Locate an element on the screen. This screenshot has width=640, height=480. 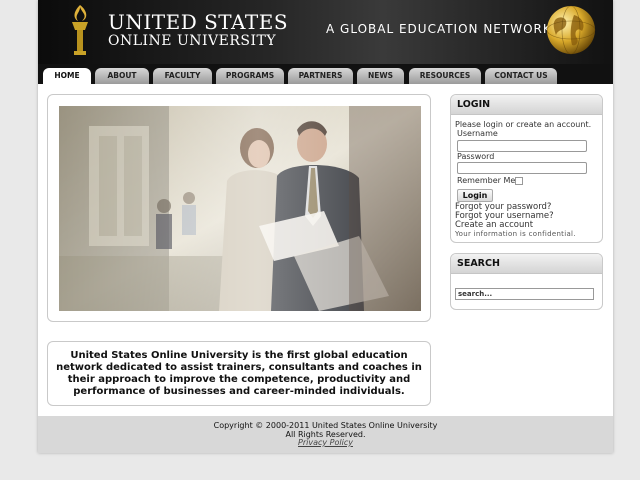
logo-title: UNITED STATES is located at coordinates (198, 22).